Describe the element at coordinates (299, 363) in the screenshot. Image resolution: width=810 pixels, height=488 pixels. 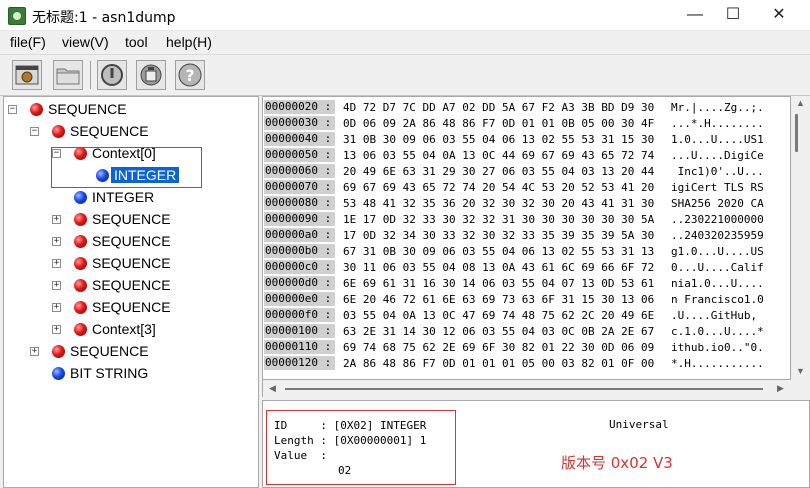
I see `hex-offset: 00000120 :` at that location.